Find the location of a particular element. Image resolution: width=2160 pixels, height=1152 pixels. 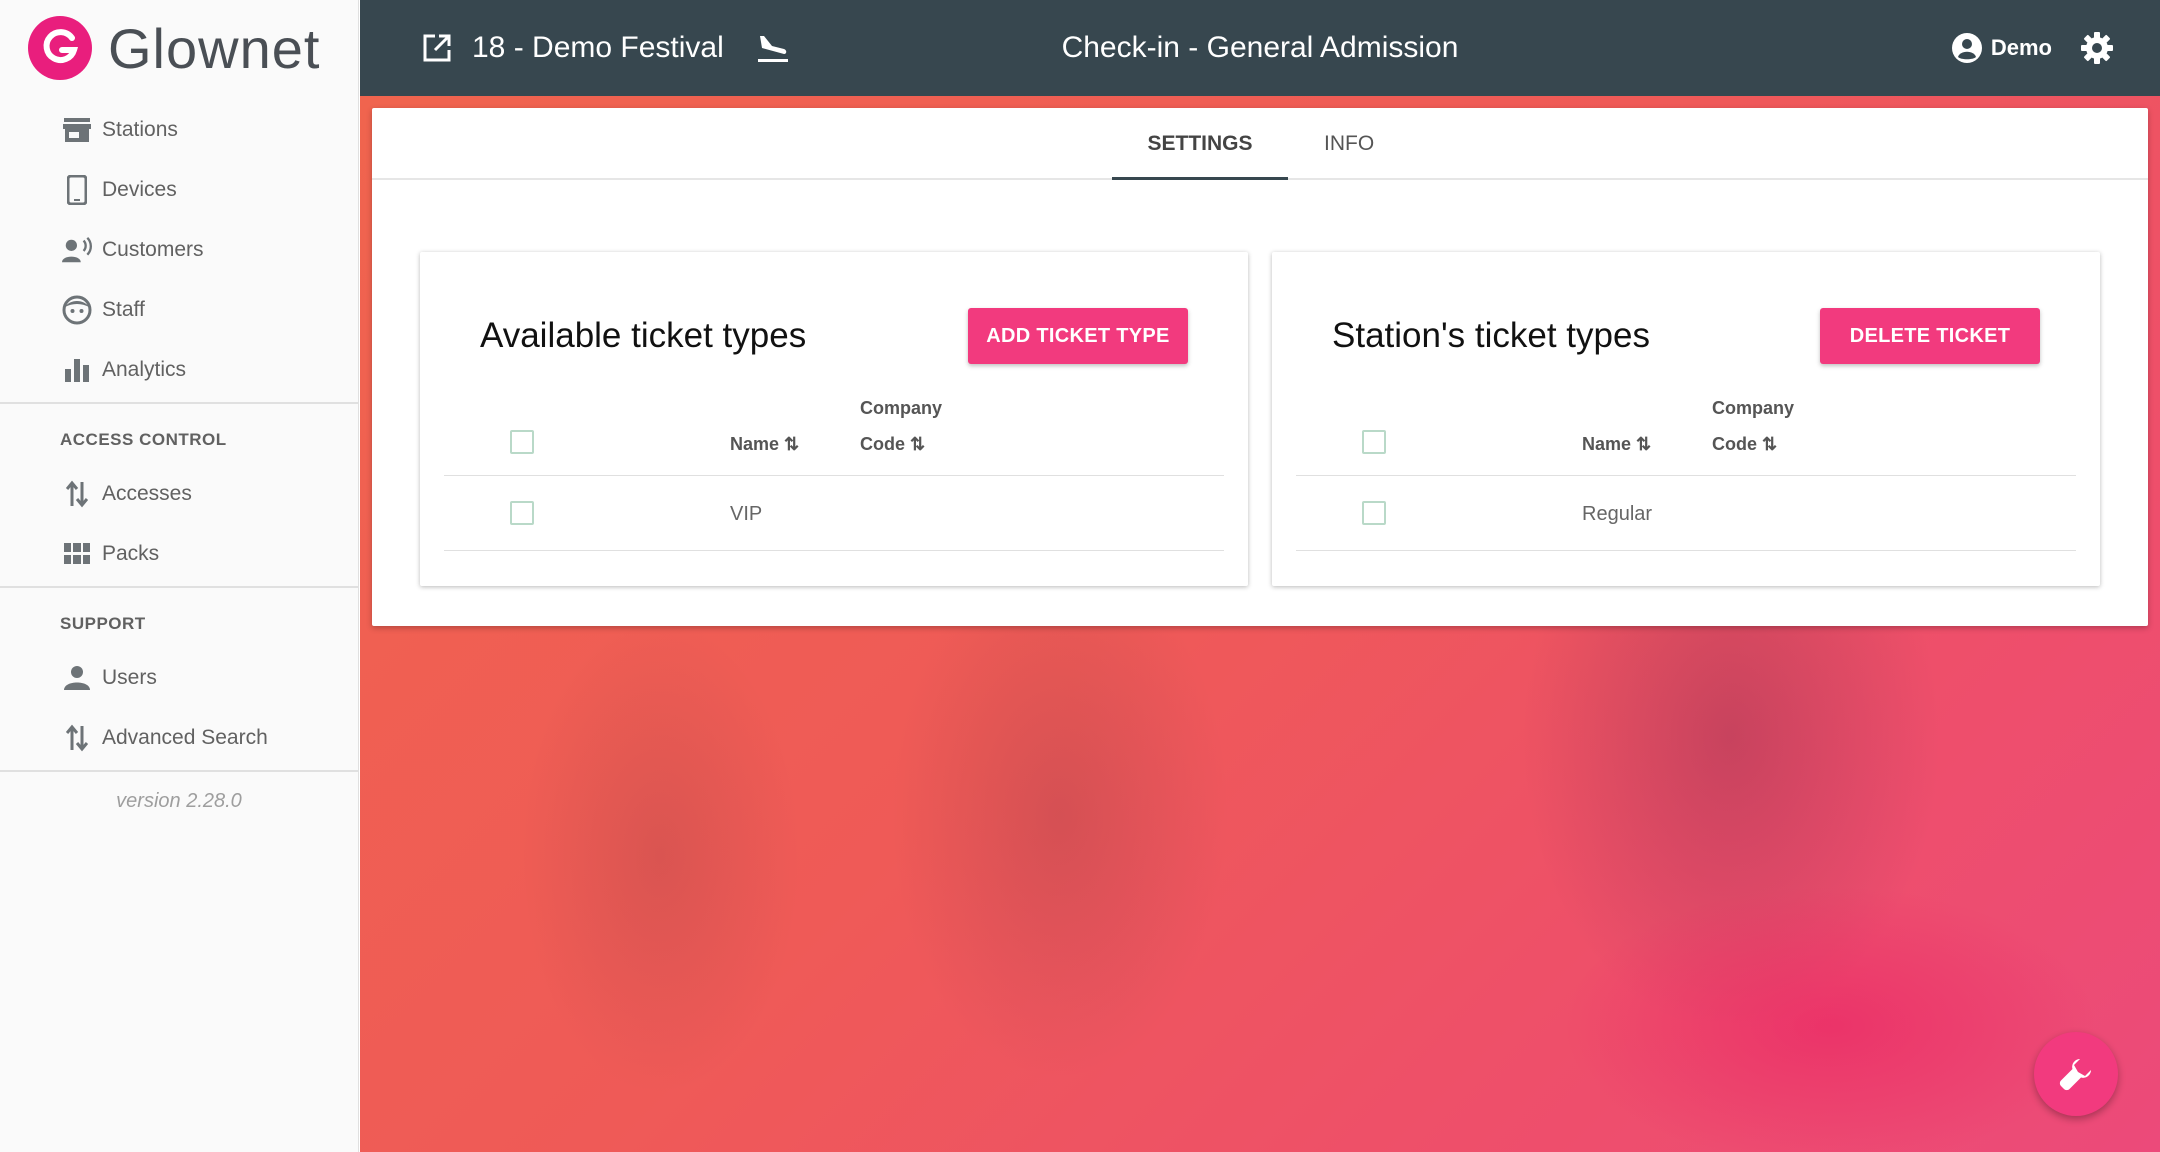

section-title-support: SUPPORT is located at coordinates (103, 623).